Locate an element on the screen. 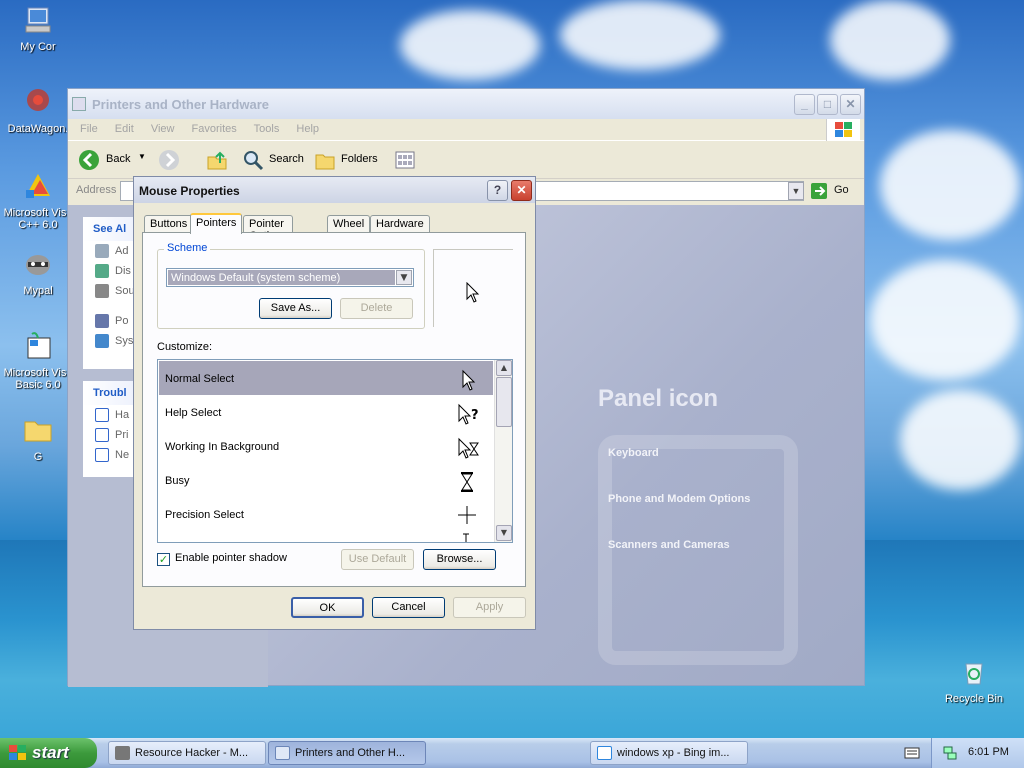 This screenshot has width=1024, height=768. network-icon is located at coordinates (950, 753).